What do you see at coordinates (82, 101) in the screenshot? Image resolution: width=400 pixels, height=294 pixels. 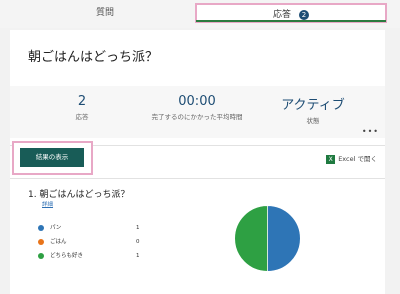 I see `stat-value: 2` at bounding box center [82, 101].